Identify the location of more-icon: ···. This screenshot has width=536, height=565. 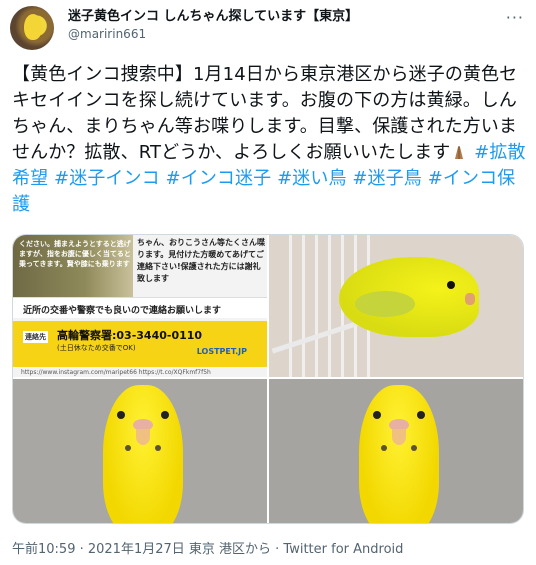
(515, 17).